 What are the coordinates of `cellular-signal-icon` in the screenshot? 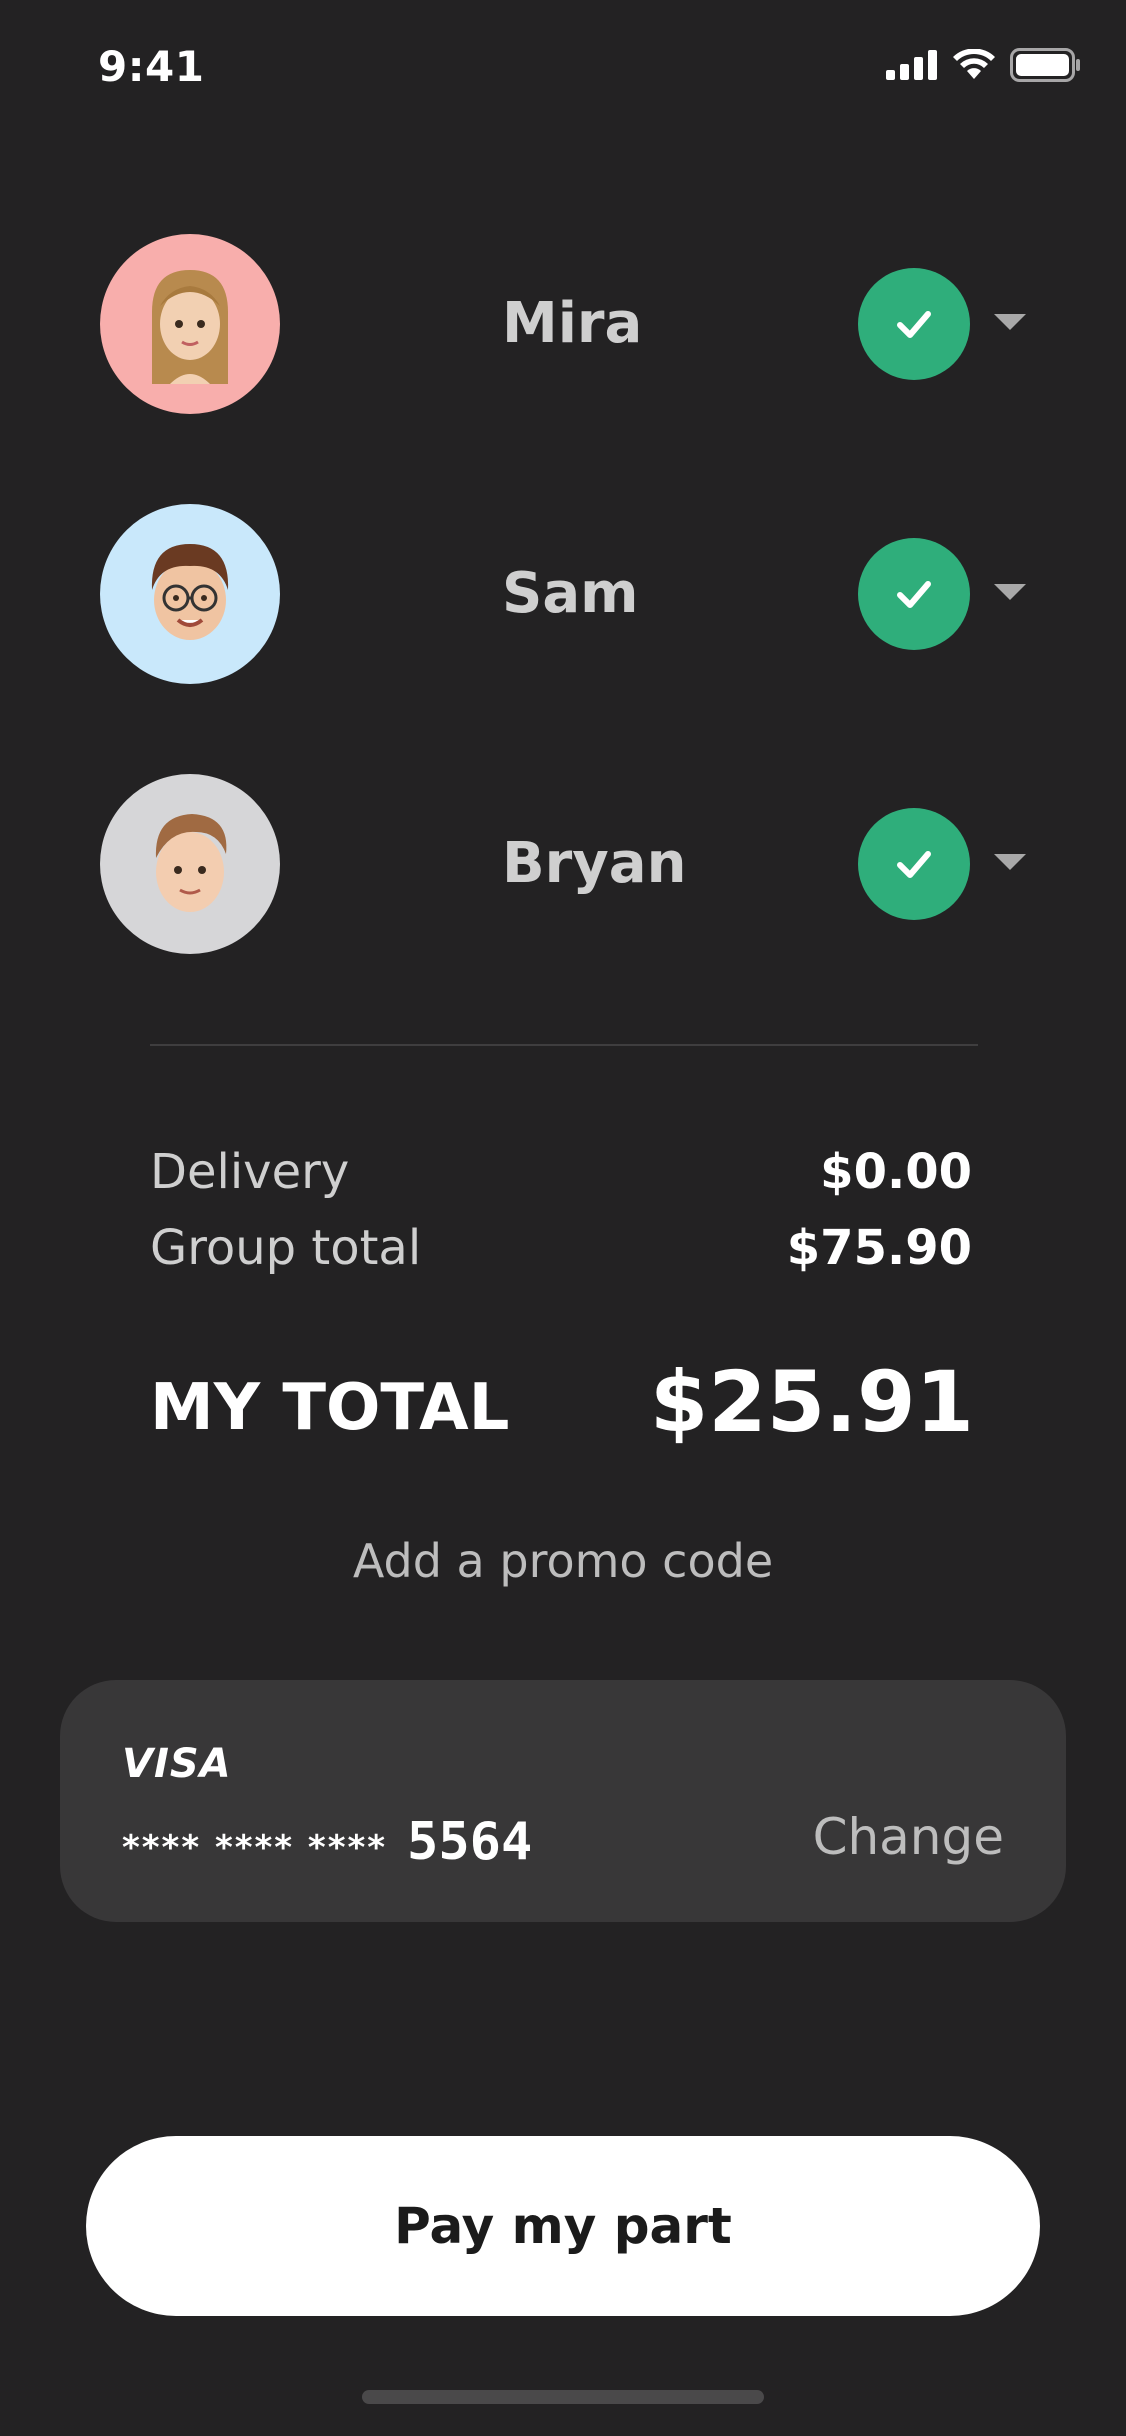 It's located at (911, 65).